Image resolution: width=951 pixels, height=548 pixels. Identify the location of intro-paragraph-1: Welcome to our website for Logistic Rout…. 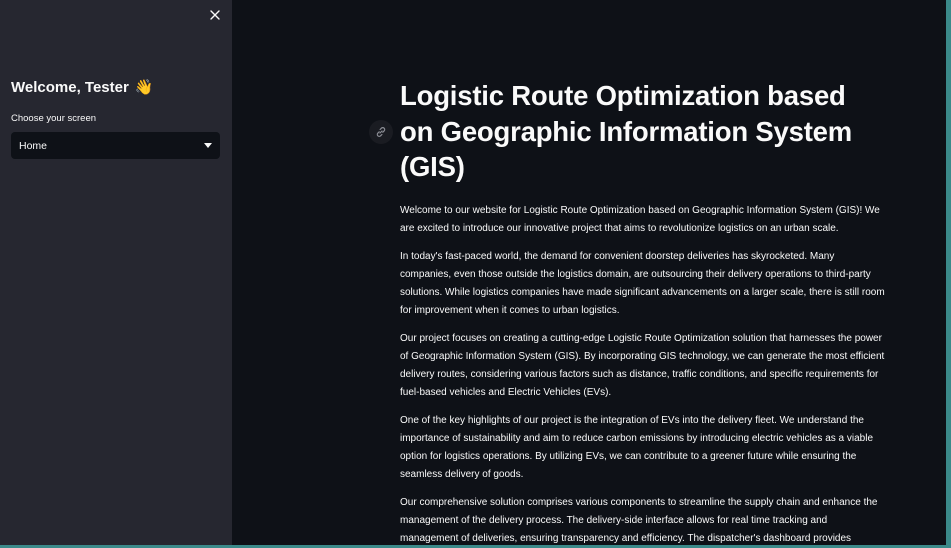
(640, 219).